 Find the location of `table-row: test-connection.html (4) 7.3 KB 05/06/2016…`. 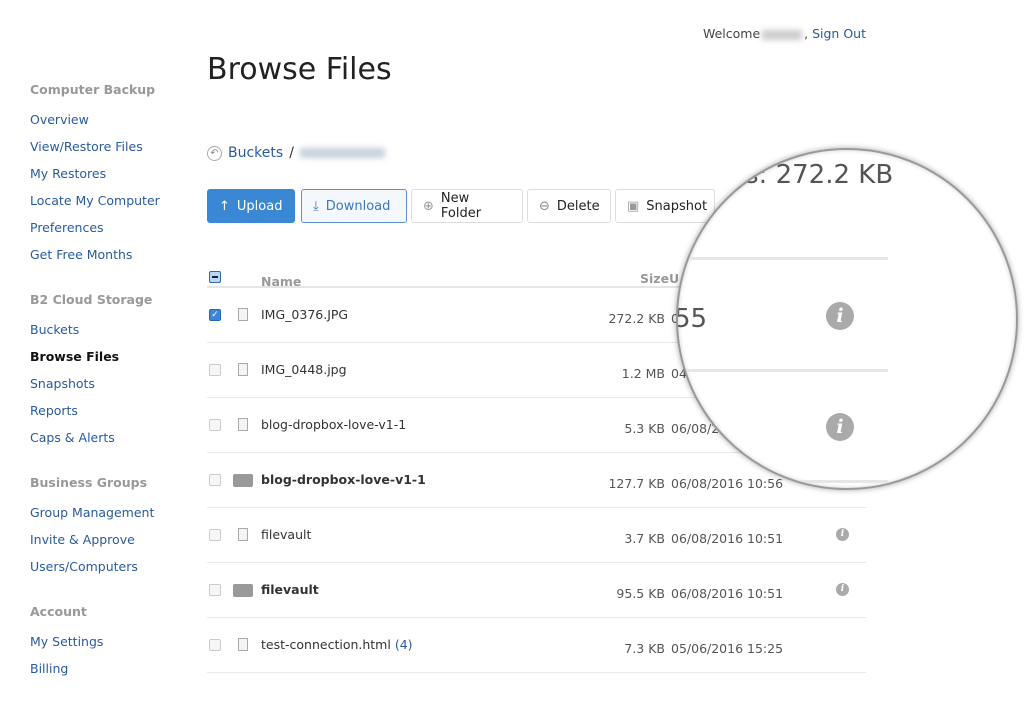

table-row: test-connection.html (4) 7.3 KB 05/06/2016… is located at coordinates (536, 645).